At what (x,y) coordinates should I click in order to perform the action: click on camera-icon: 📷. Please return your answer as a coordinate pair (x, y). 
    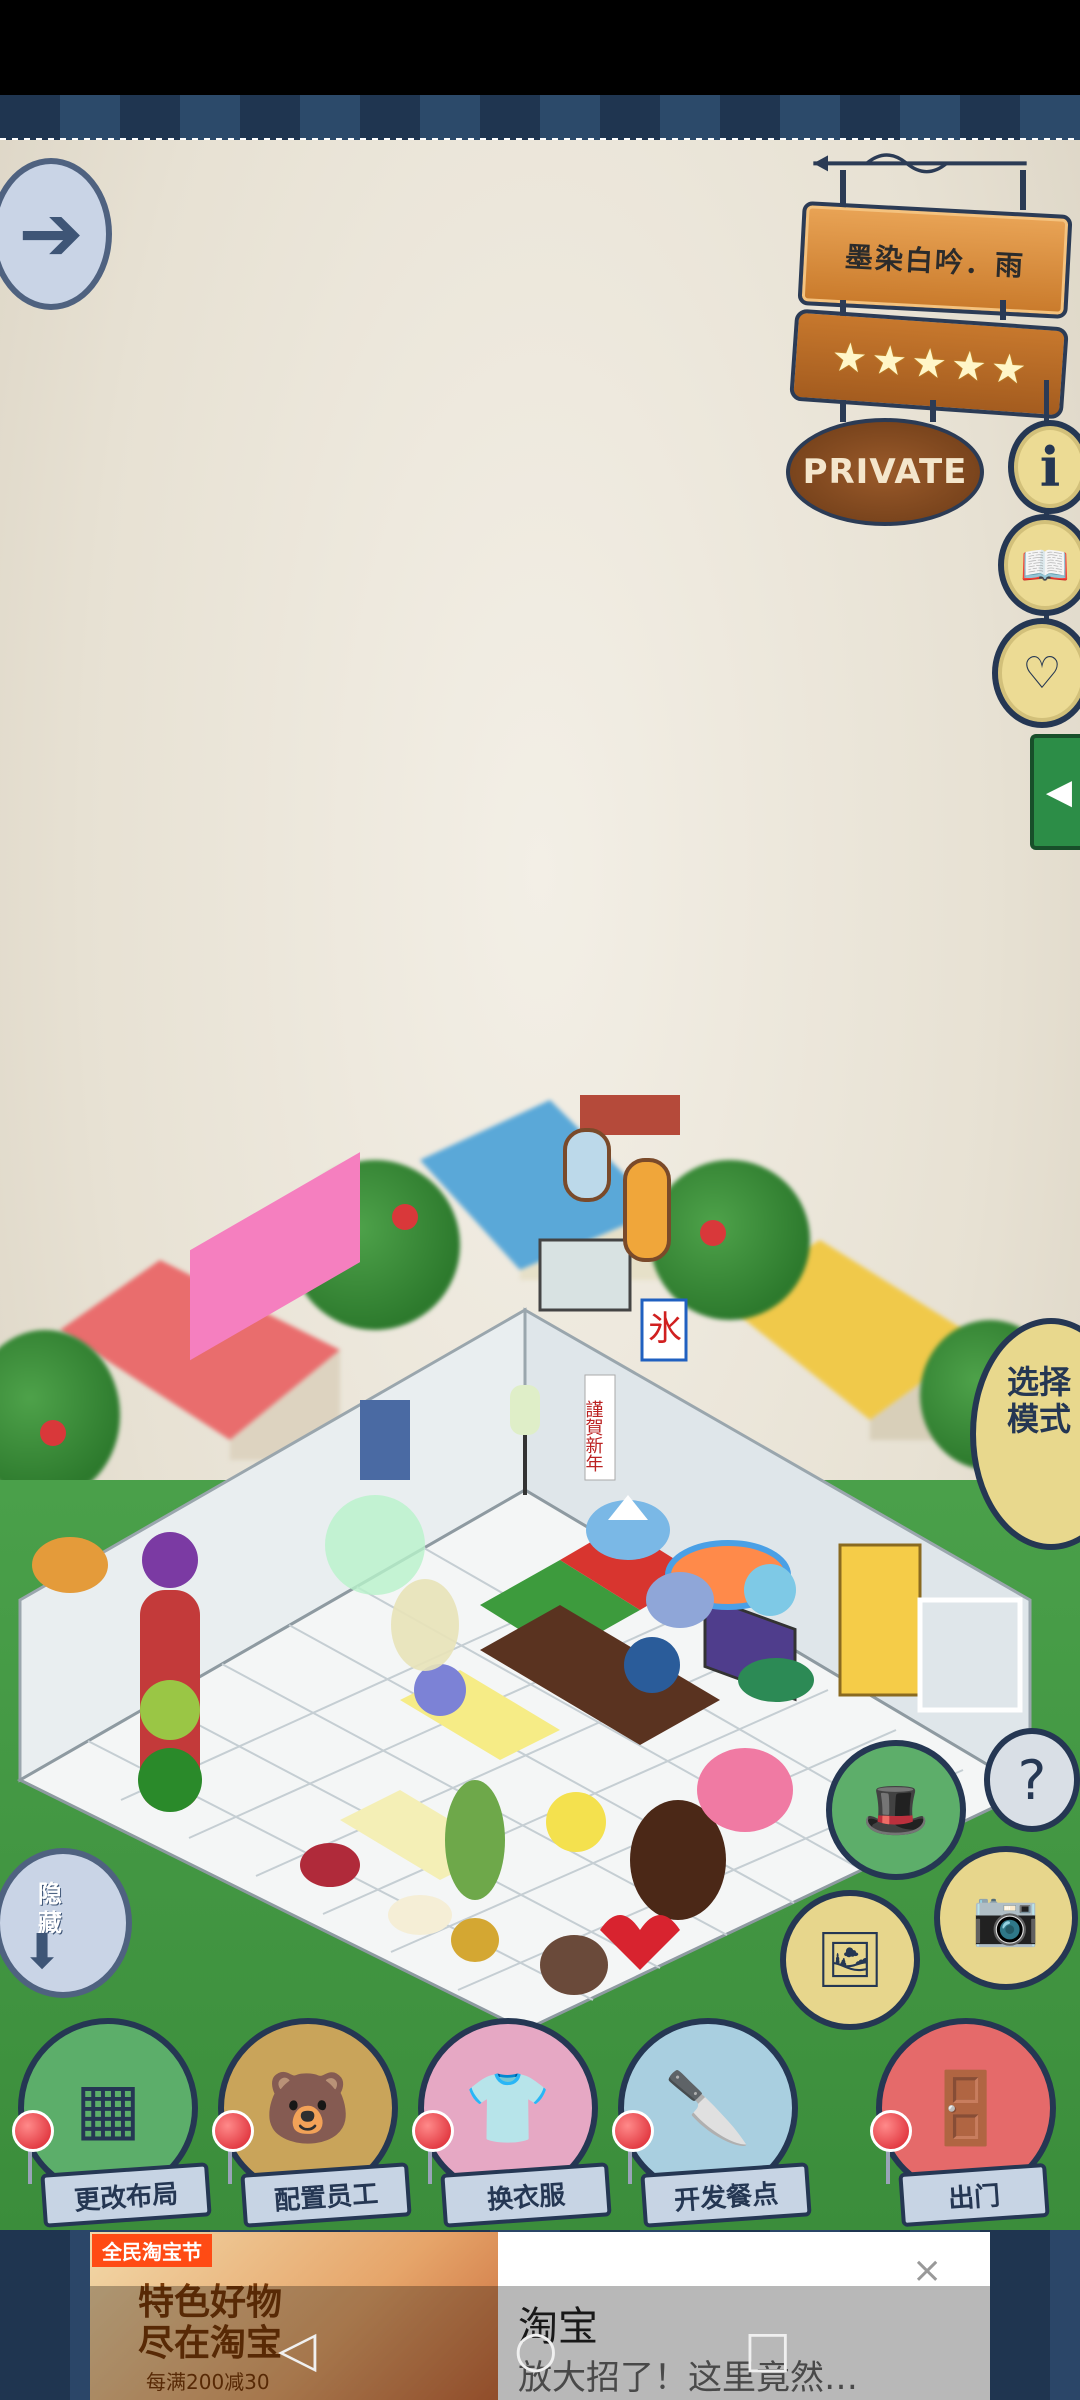
    Looking at the image, I should click on (1006, 1917).